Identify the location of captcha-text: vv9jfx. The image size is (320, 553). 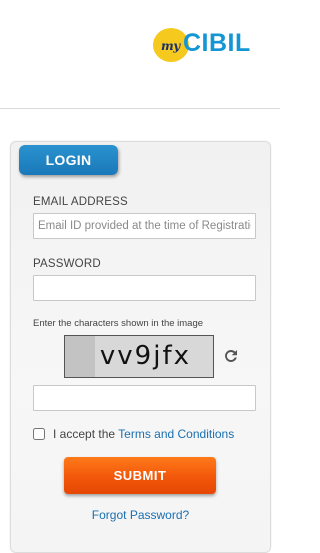
(145, 356).